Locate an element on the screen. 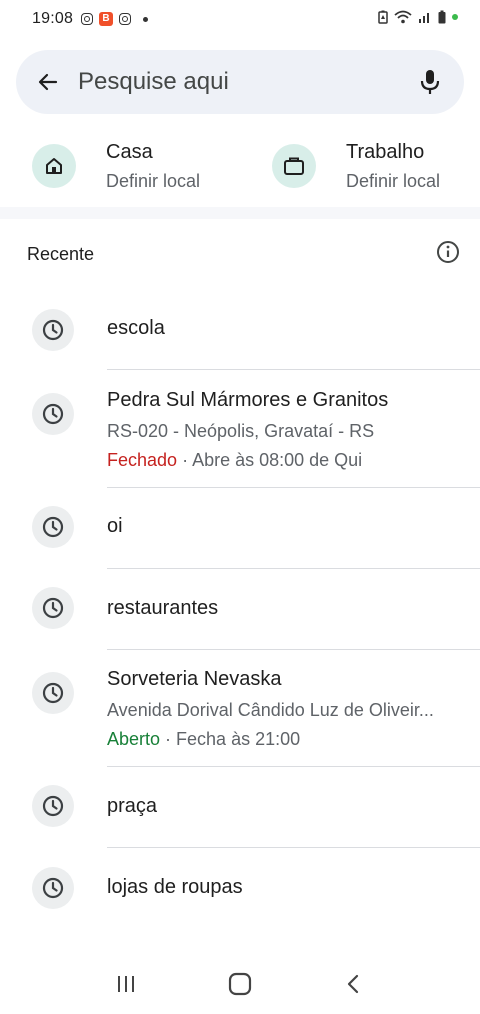  home-icon is located at coordinates (54, 166).